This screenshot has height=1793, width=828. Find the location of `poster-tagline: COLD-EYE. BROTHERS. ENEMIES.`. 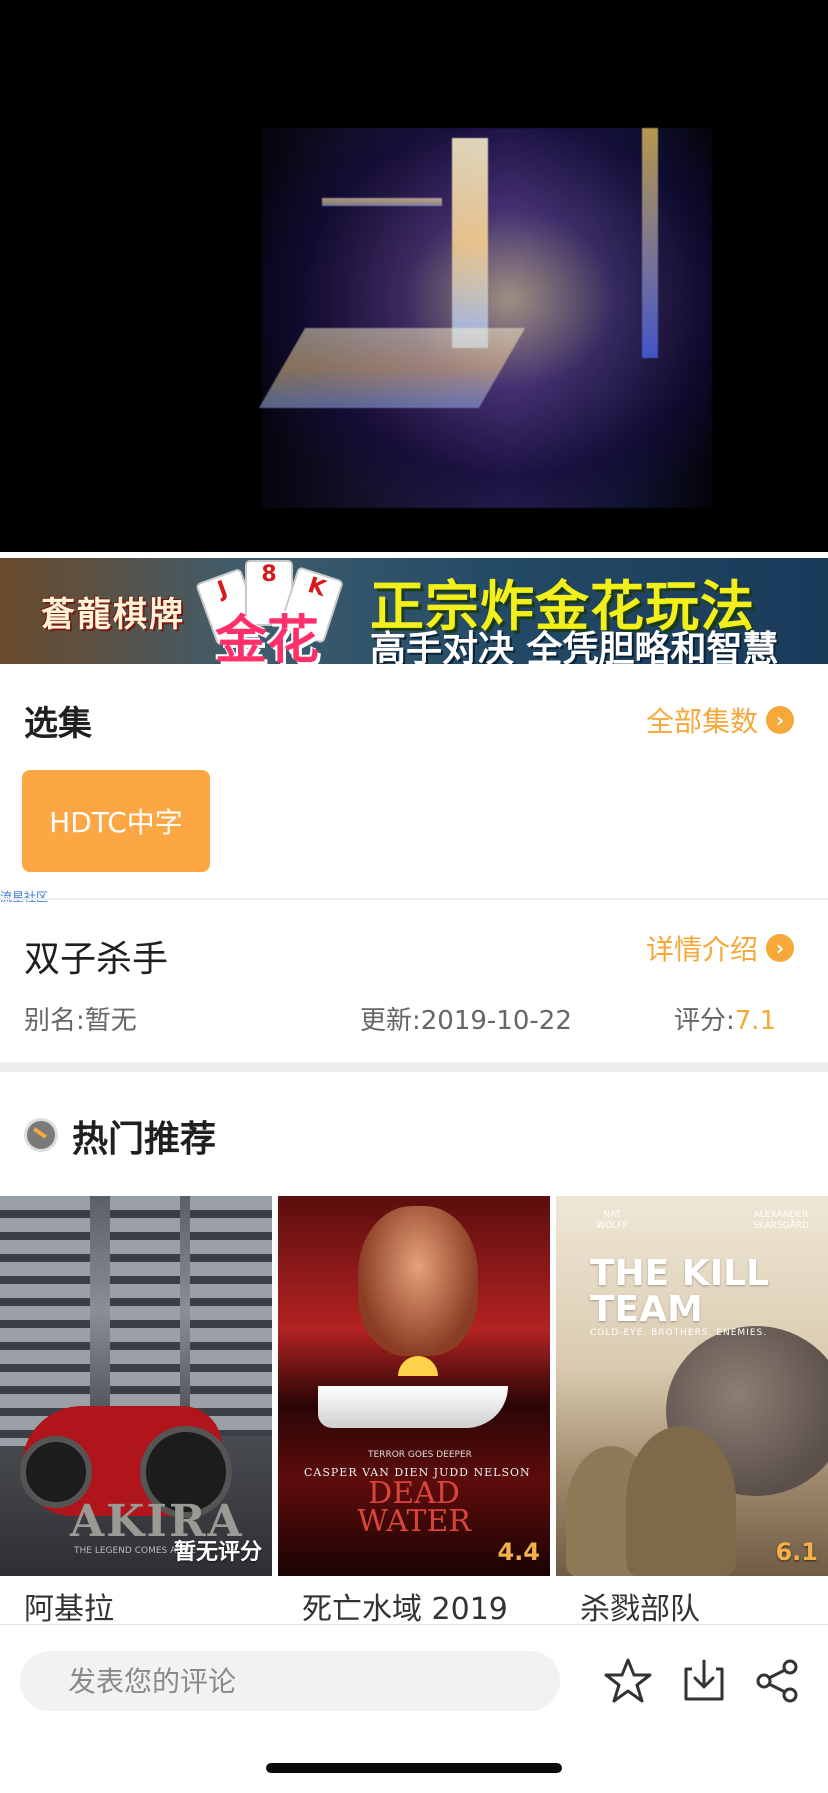

poster-tagline: COLD-EYE. BROTHERS. ENEMIES. is located at coordinates (679, 1333).